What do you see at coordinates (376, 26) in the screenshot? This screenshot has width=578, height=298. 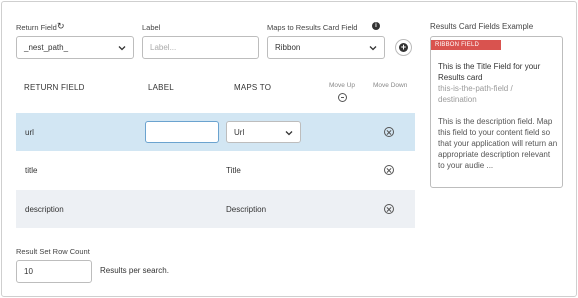 I see `info-icon: i` at bounding box center [376, 26].